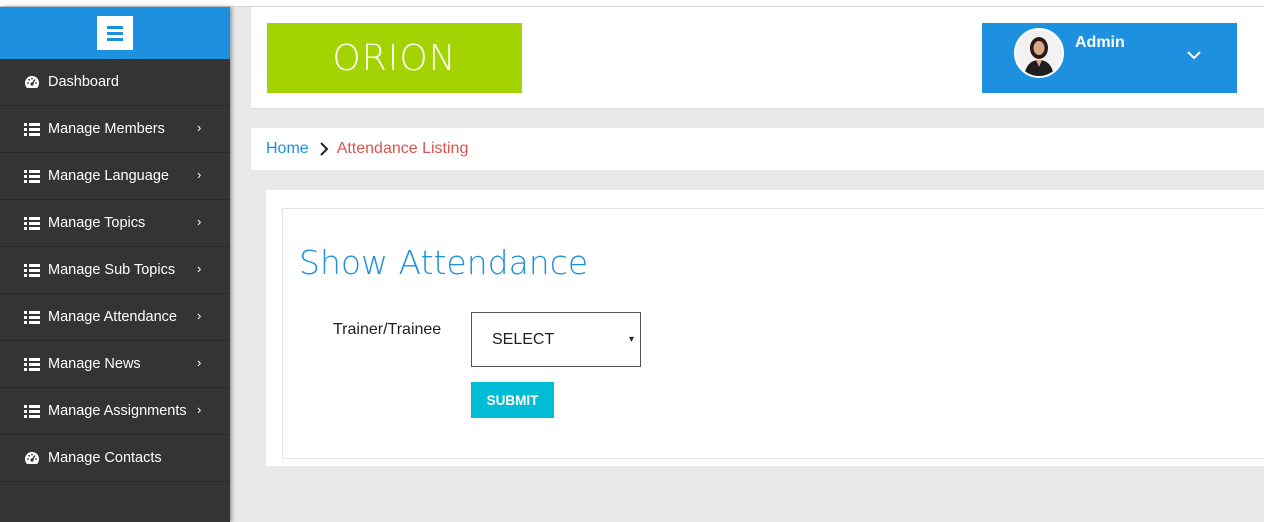  I want to click on sidebar-item-manage-assignments: Manage Assignments ›, so click(115, 411).